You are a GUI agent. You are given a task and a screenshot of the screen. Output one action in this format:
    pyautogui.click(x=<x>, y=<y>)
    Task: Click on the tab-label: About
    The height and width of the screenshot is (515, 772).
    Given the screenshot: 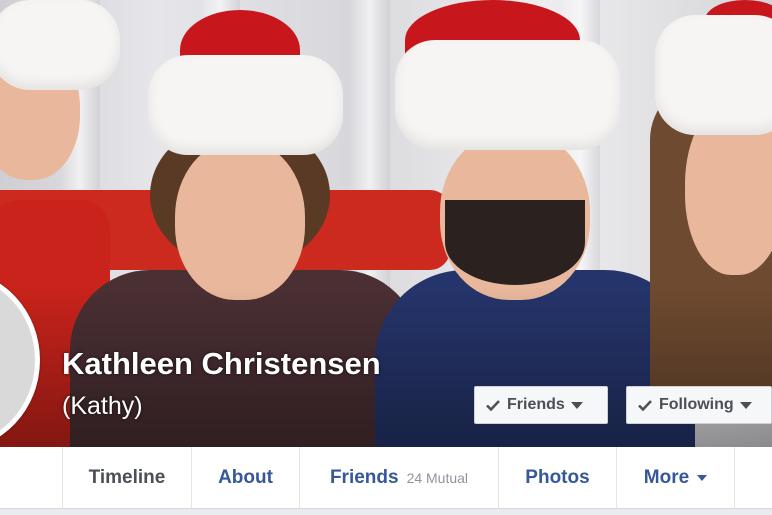 What is the action you would take?
    pyautogui.click(x=245, y=477)
    